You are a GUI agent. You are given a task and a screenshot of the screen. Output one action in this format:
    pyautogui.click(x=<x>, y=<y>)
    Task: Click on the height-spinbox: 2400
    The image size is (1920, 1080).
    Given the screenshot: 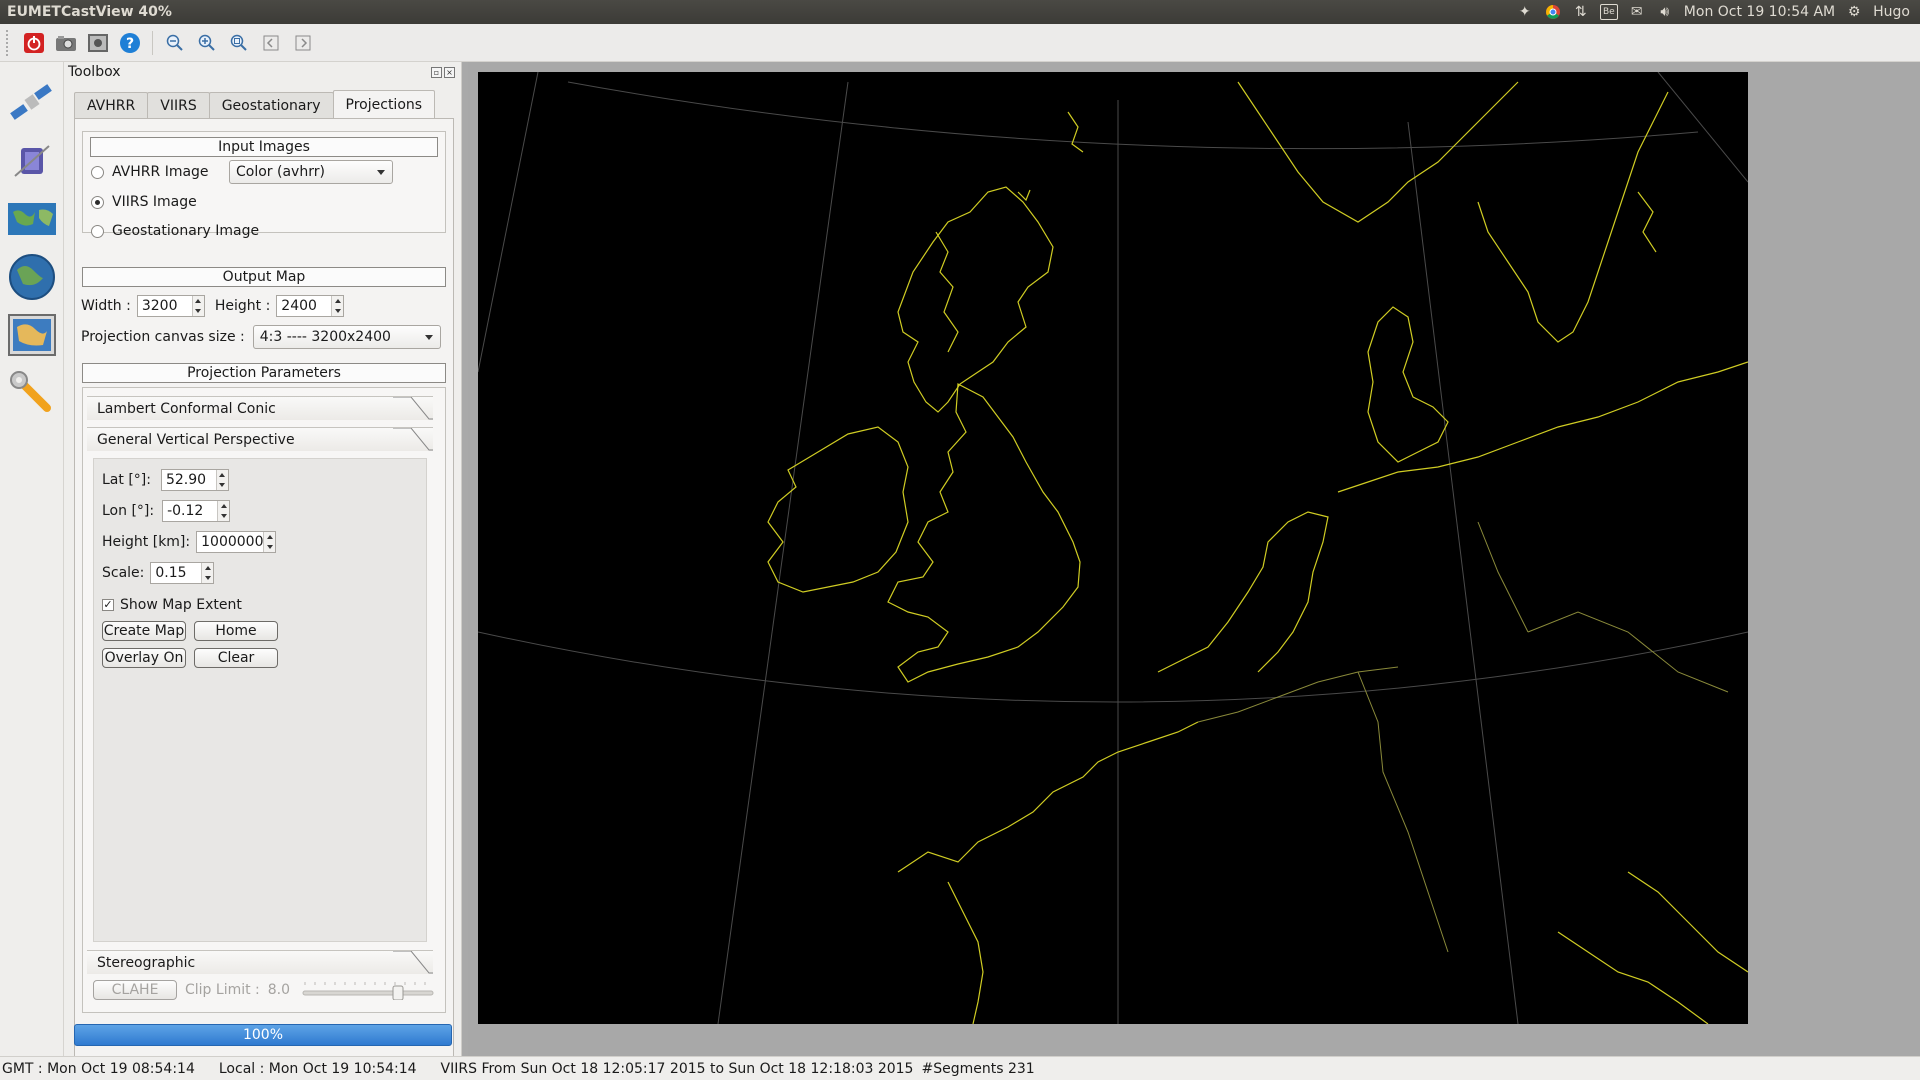 What is the action you would take?
    pyautogui.click(x=310, y=306)
    